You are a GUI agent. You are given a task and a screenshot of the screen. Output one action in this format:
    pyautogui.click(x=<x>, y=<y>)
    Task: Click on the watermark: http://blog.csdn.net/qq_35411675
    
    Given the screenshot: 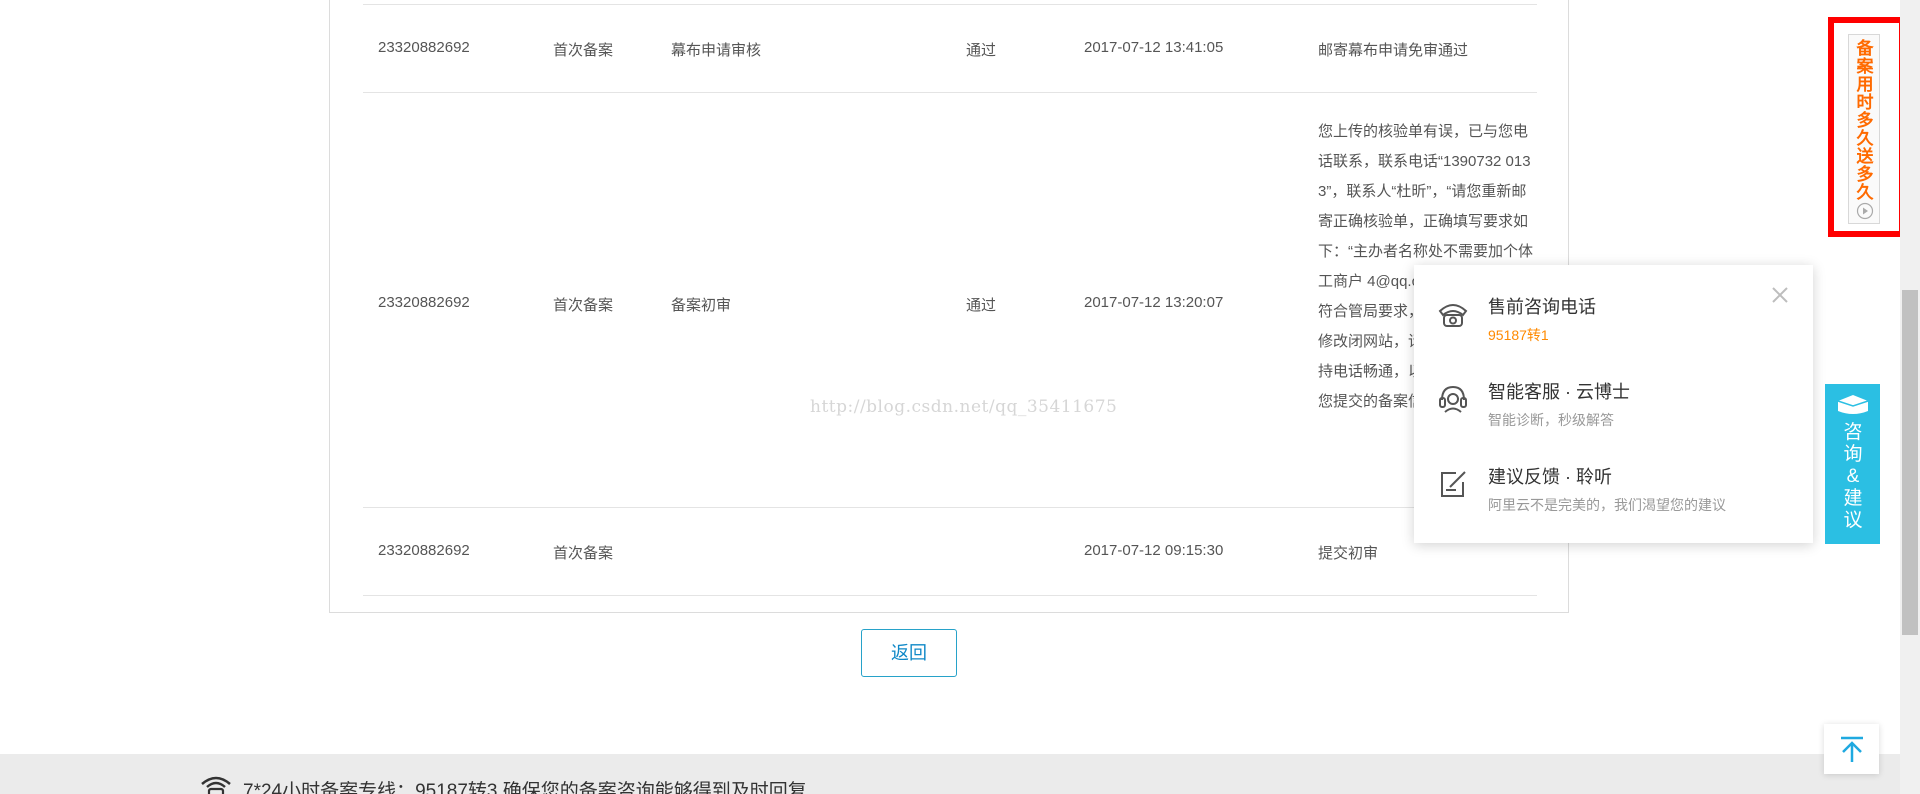 What is the action you would take?
    pyautogui.click(x=964, y=407)
    